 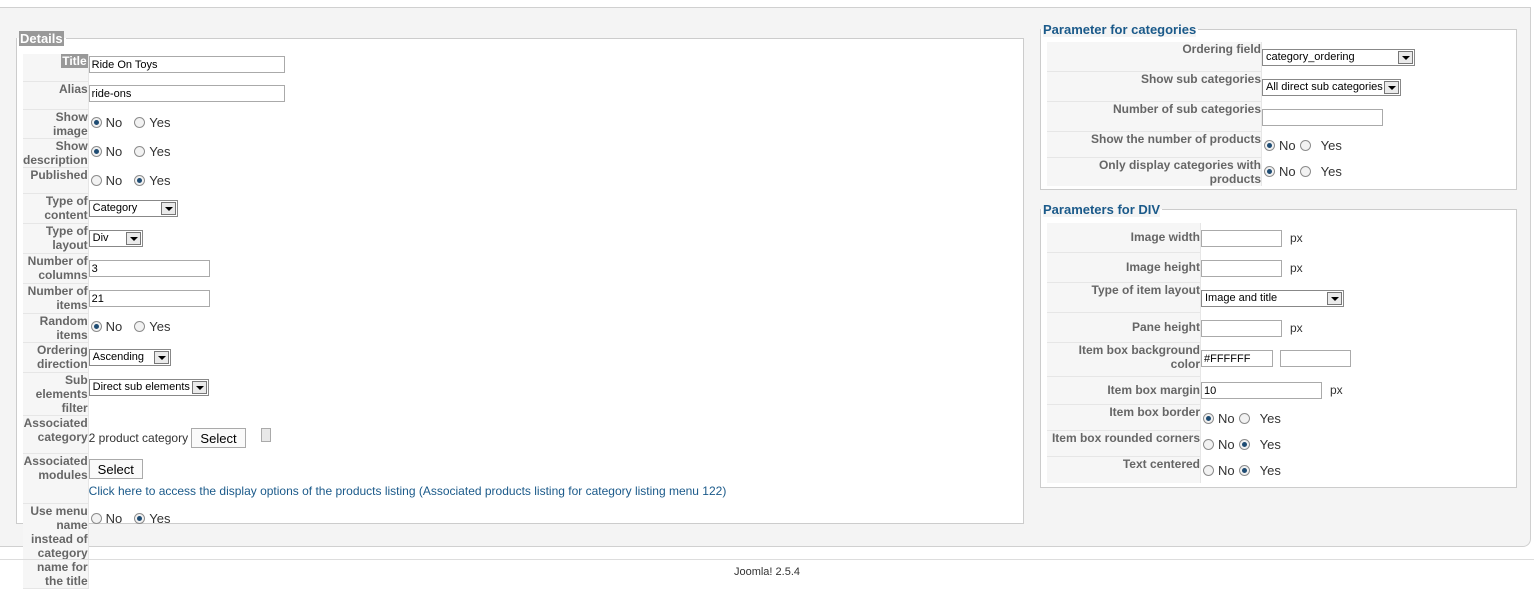 I want to click on pane-height-label: Pane height, so click(x=1124, y=328).